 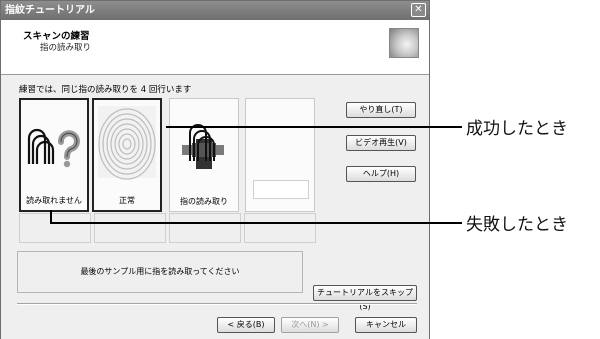 I want to click on instruction-text: 練習では、同じ指の読み取りを 4 回行います, so click(x=105, y=90).